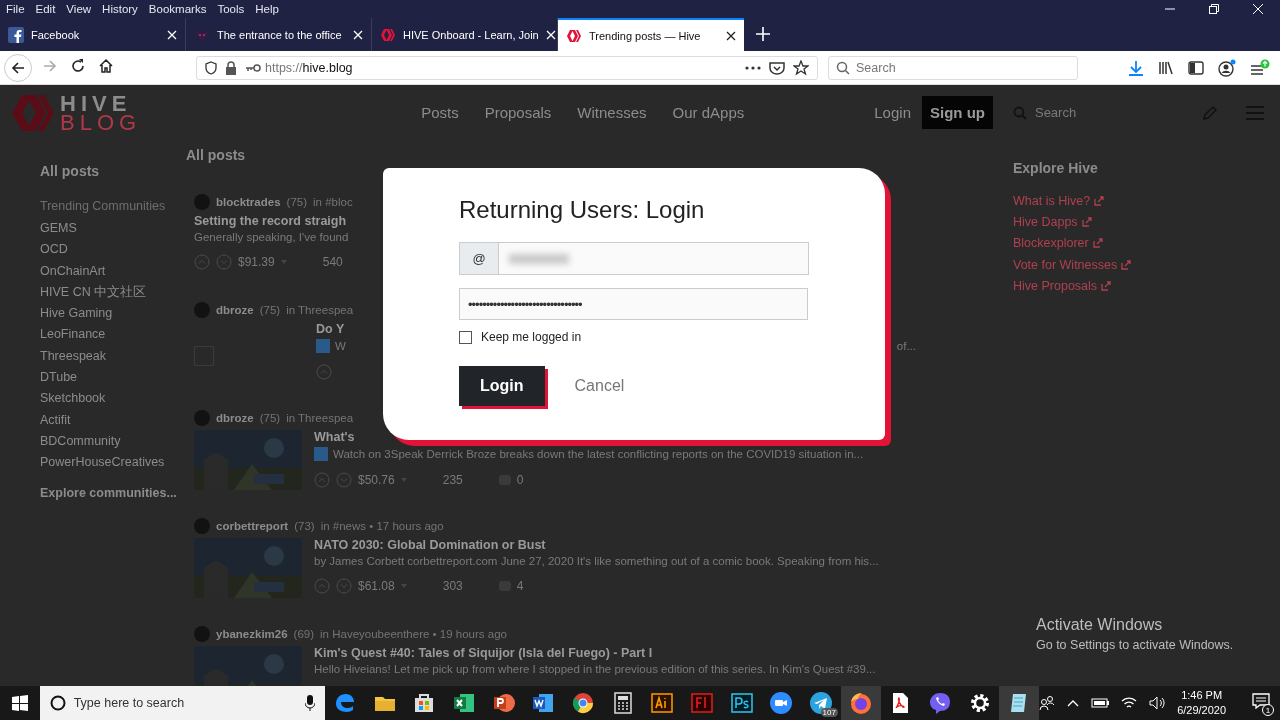  Describe the element at coordinates (777, 67) in the screenshot. I see `pocket-icon` at that location.